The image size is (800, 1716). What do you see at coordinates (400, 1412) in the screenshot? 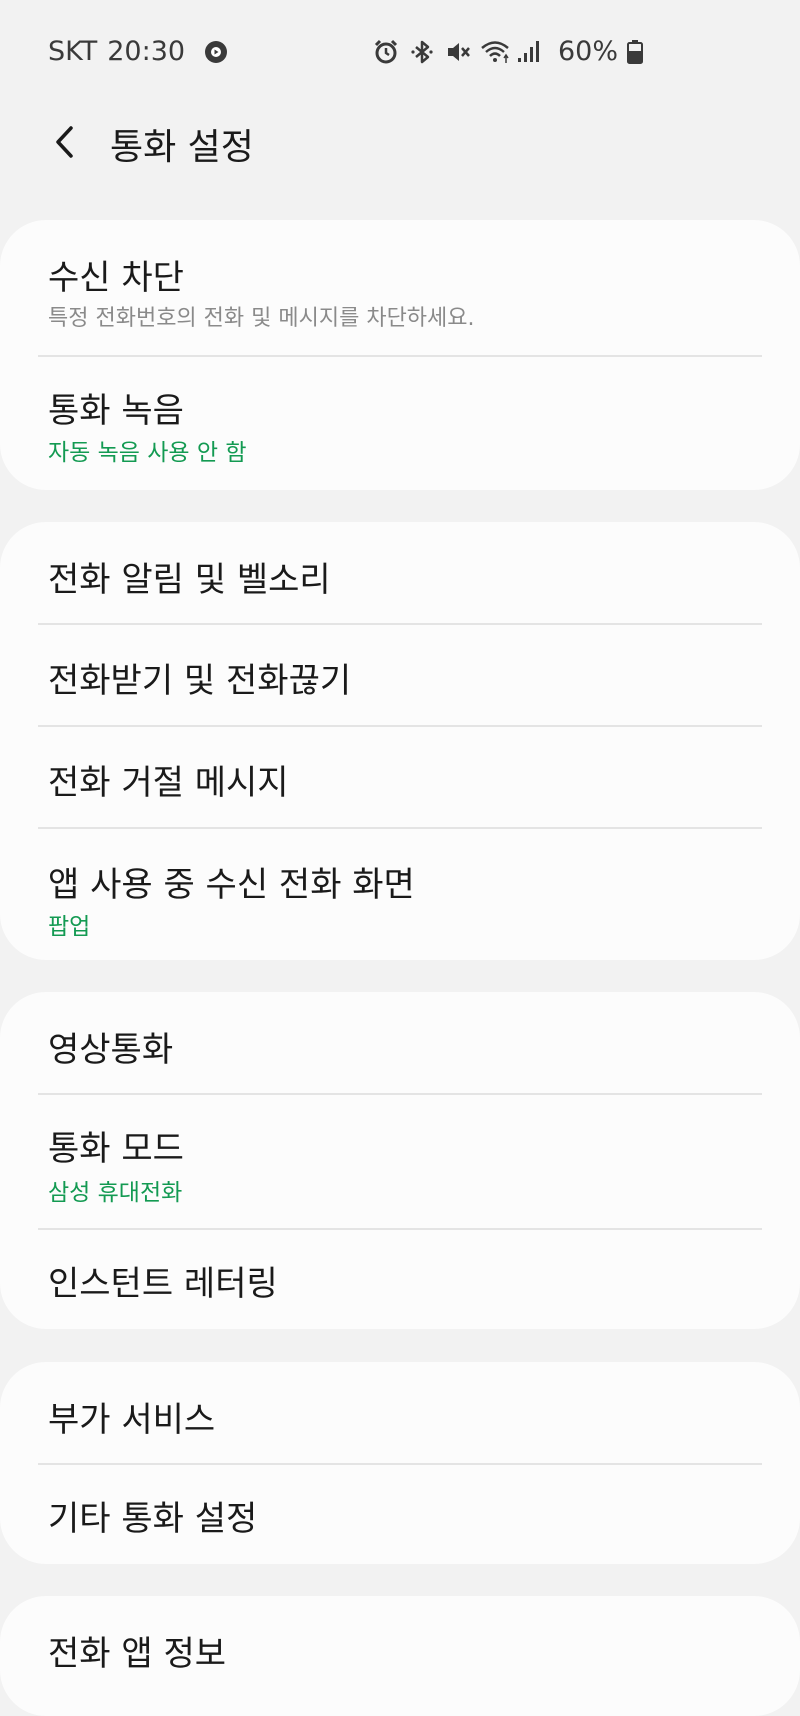
I see `supplementary-services-item: 부가 서비스` at bounding box center [400, 1412].